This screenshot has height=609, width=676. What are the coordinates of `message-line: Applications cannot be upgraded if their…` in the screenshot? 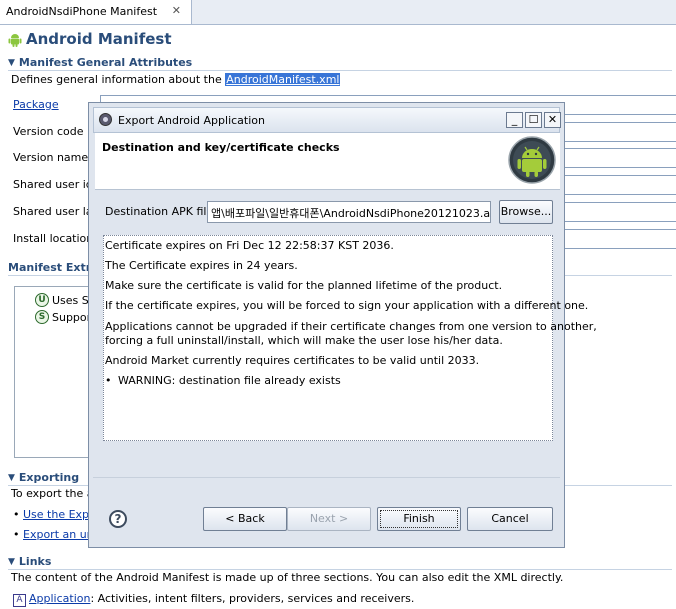 It's located at (351, 326).